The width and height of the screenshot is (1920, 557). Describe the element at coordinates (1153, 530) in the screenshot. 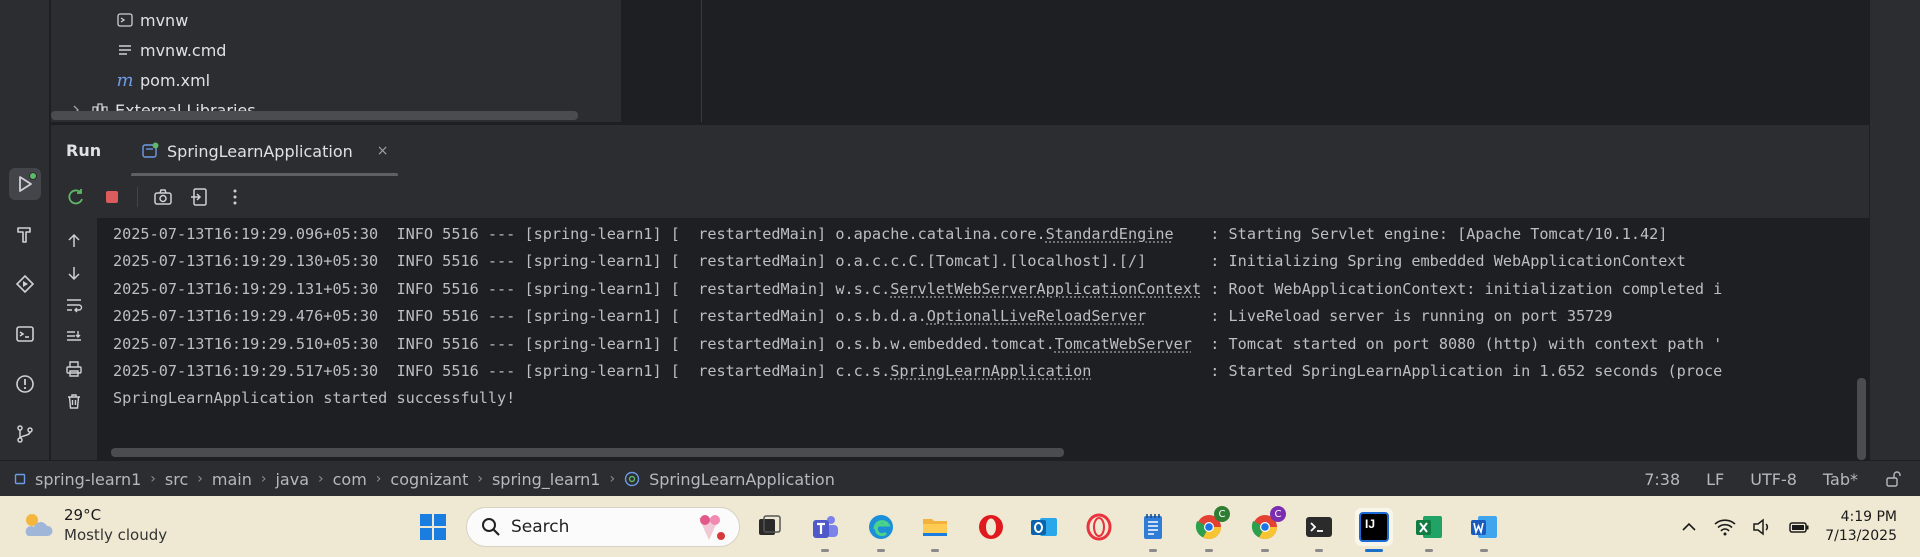

I see `notepad-app-button` at that location.